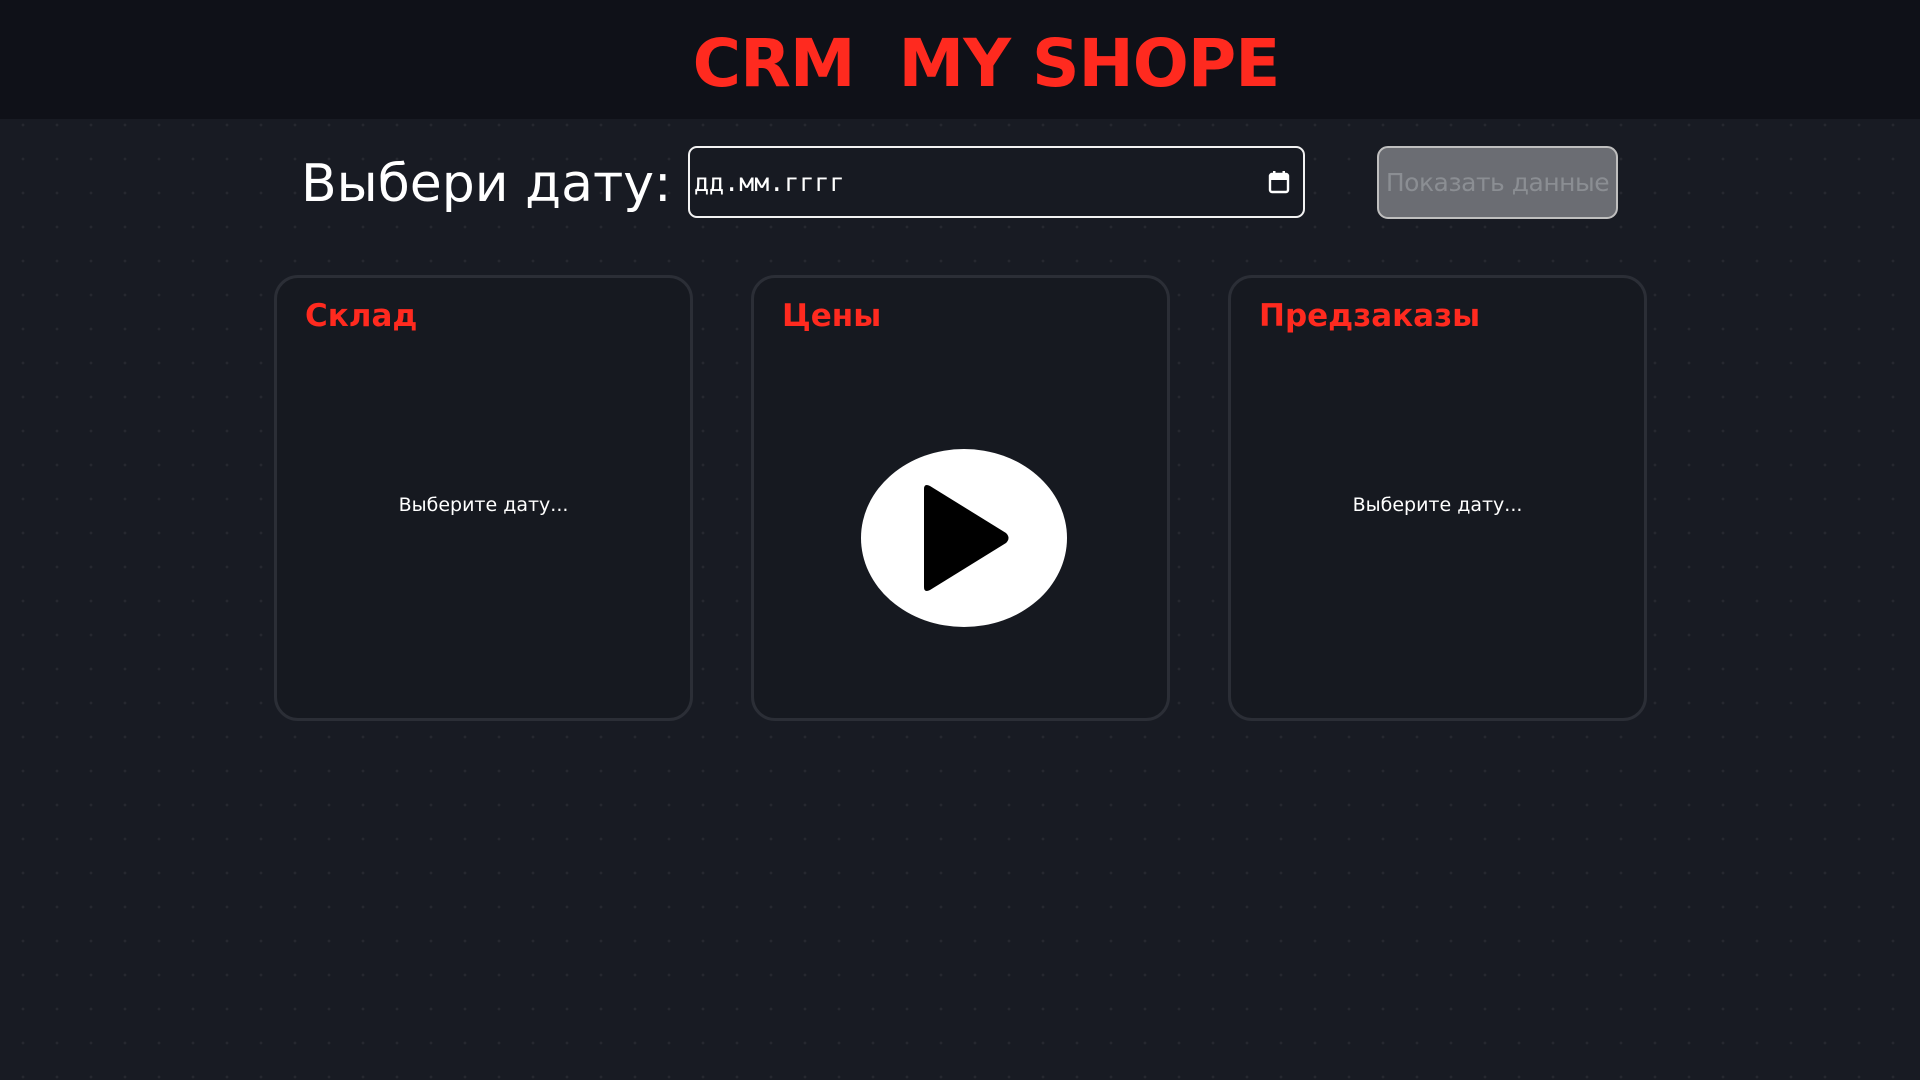 The width and height of the screenshot is (1920, 1080). I want to click on date-input-value: дд.мм.гггг, so click(769, 182).